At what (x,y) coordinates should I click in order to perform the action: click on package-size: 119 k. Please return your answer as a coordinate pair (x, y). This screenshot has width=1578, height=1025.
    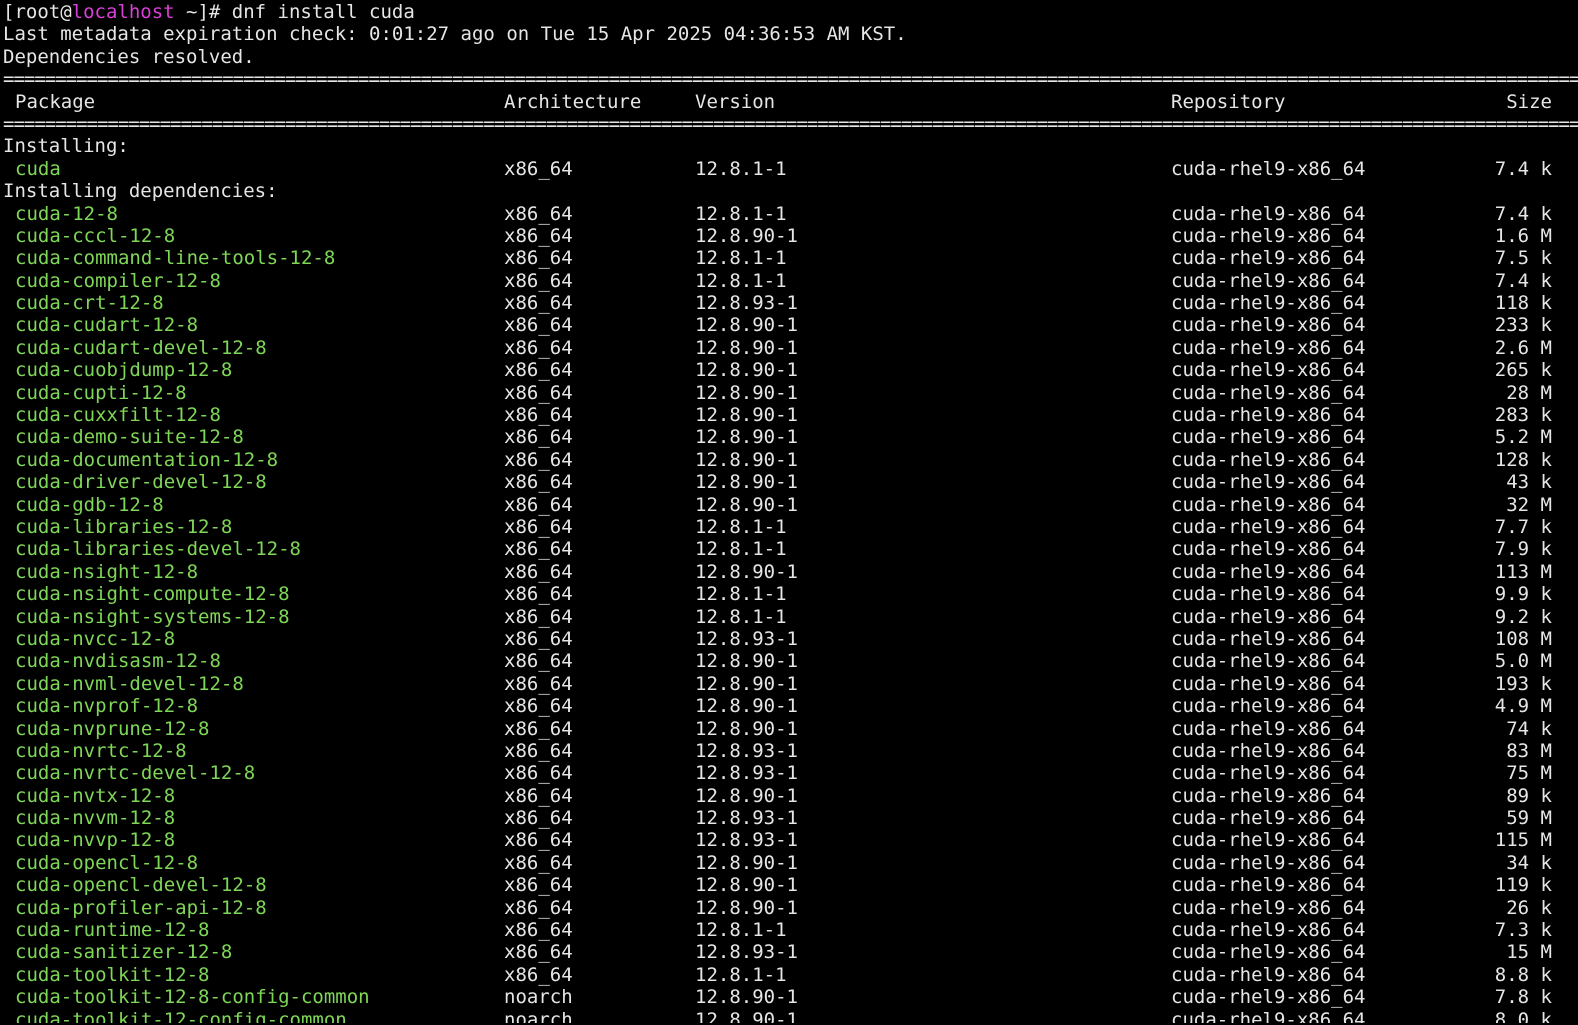
    Looking at the image, I should click on (1523, 885).